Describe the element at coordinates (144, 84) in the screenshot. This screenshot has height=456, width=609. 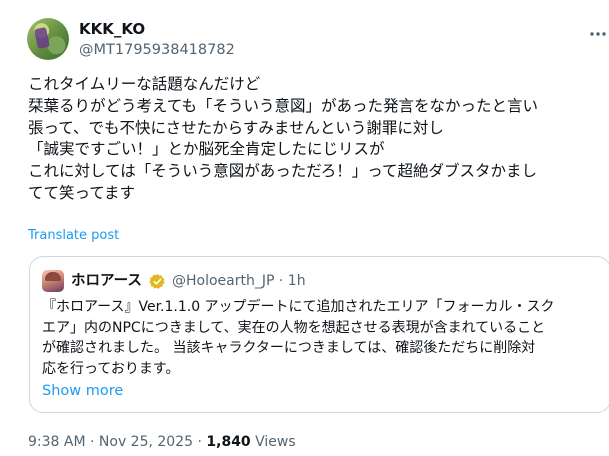
I see `post-text-line: これタイムリーな話題なんだけど` at that location.